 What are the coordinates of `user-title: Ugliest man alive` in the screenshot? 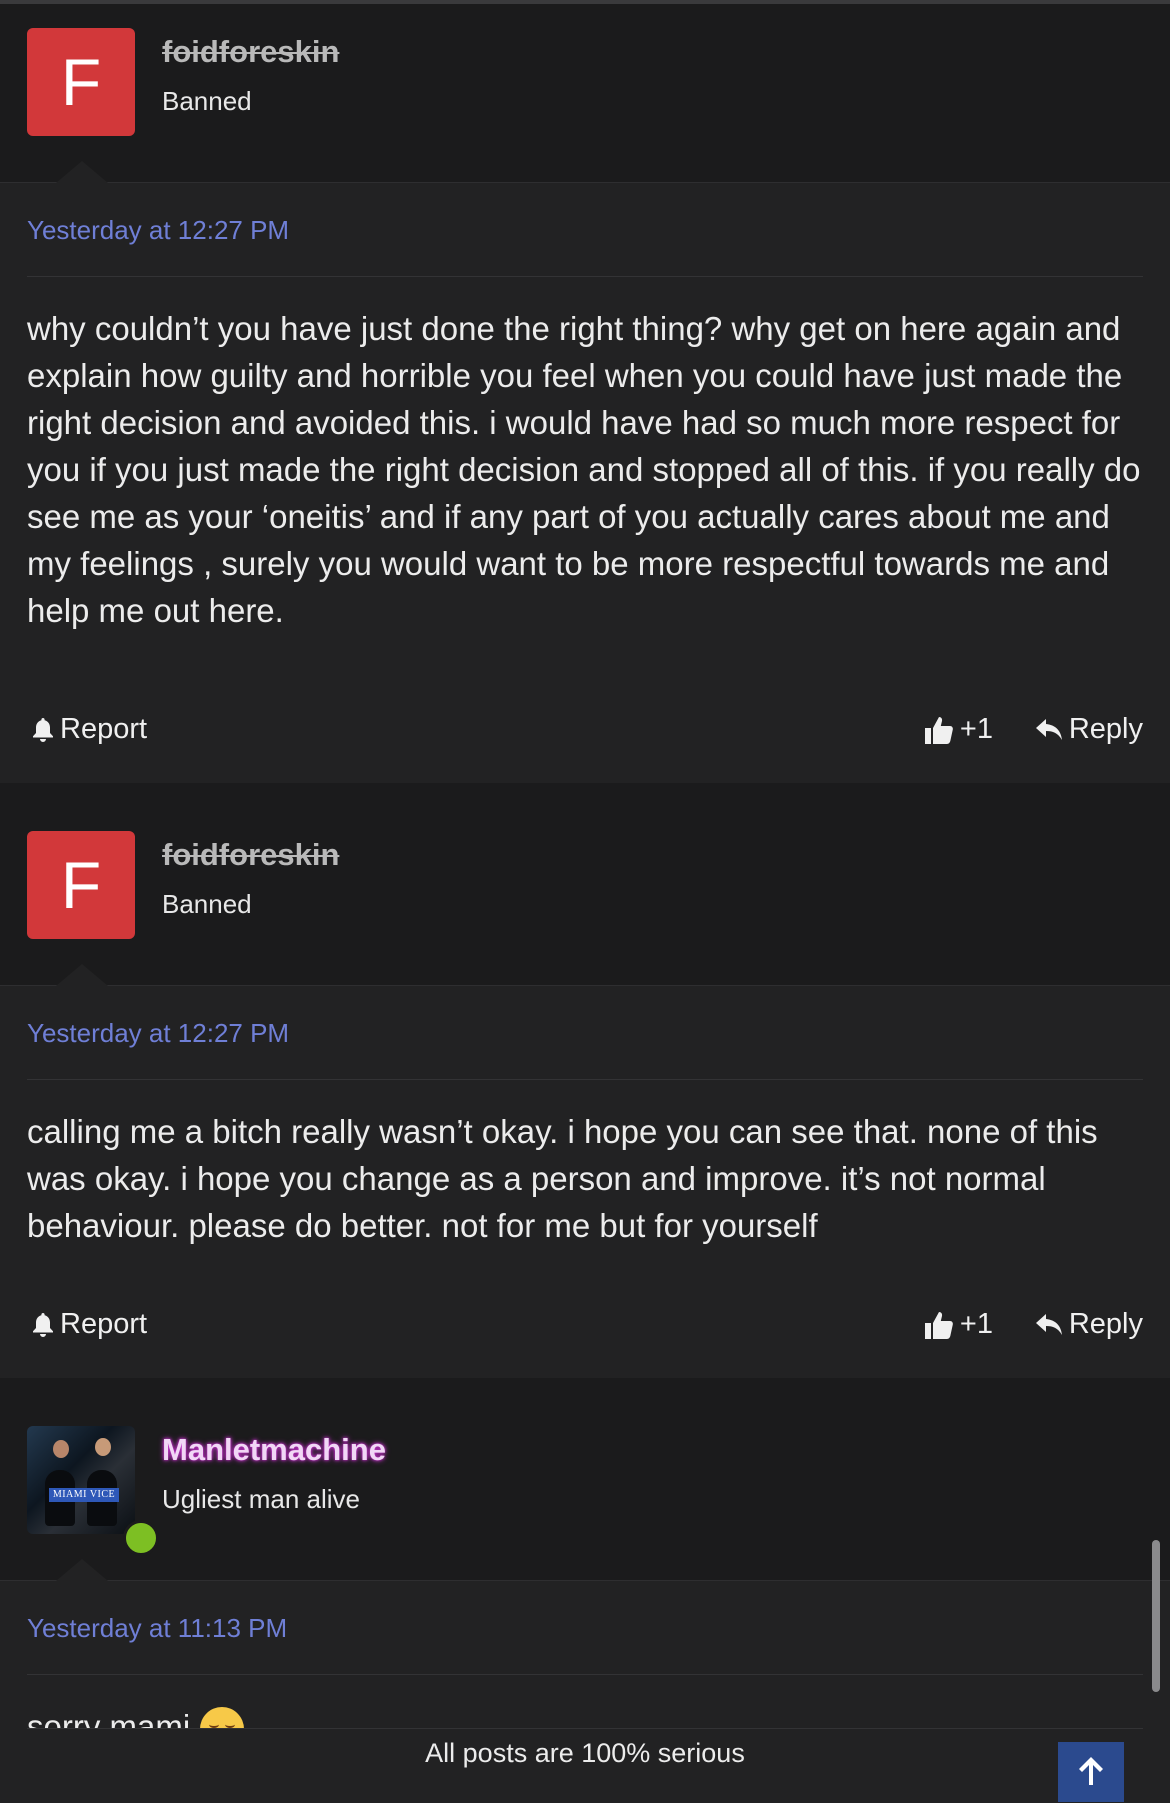 It's located at (261, 1499).